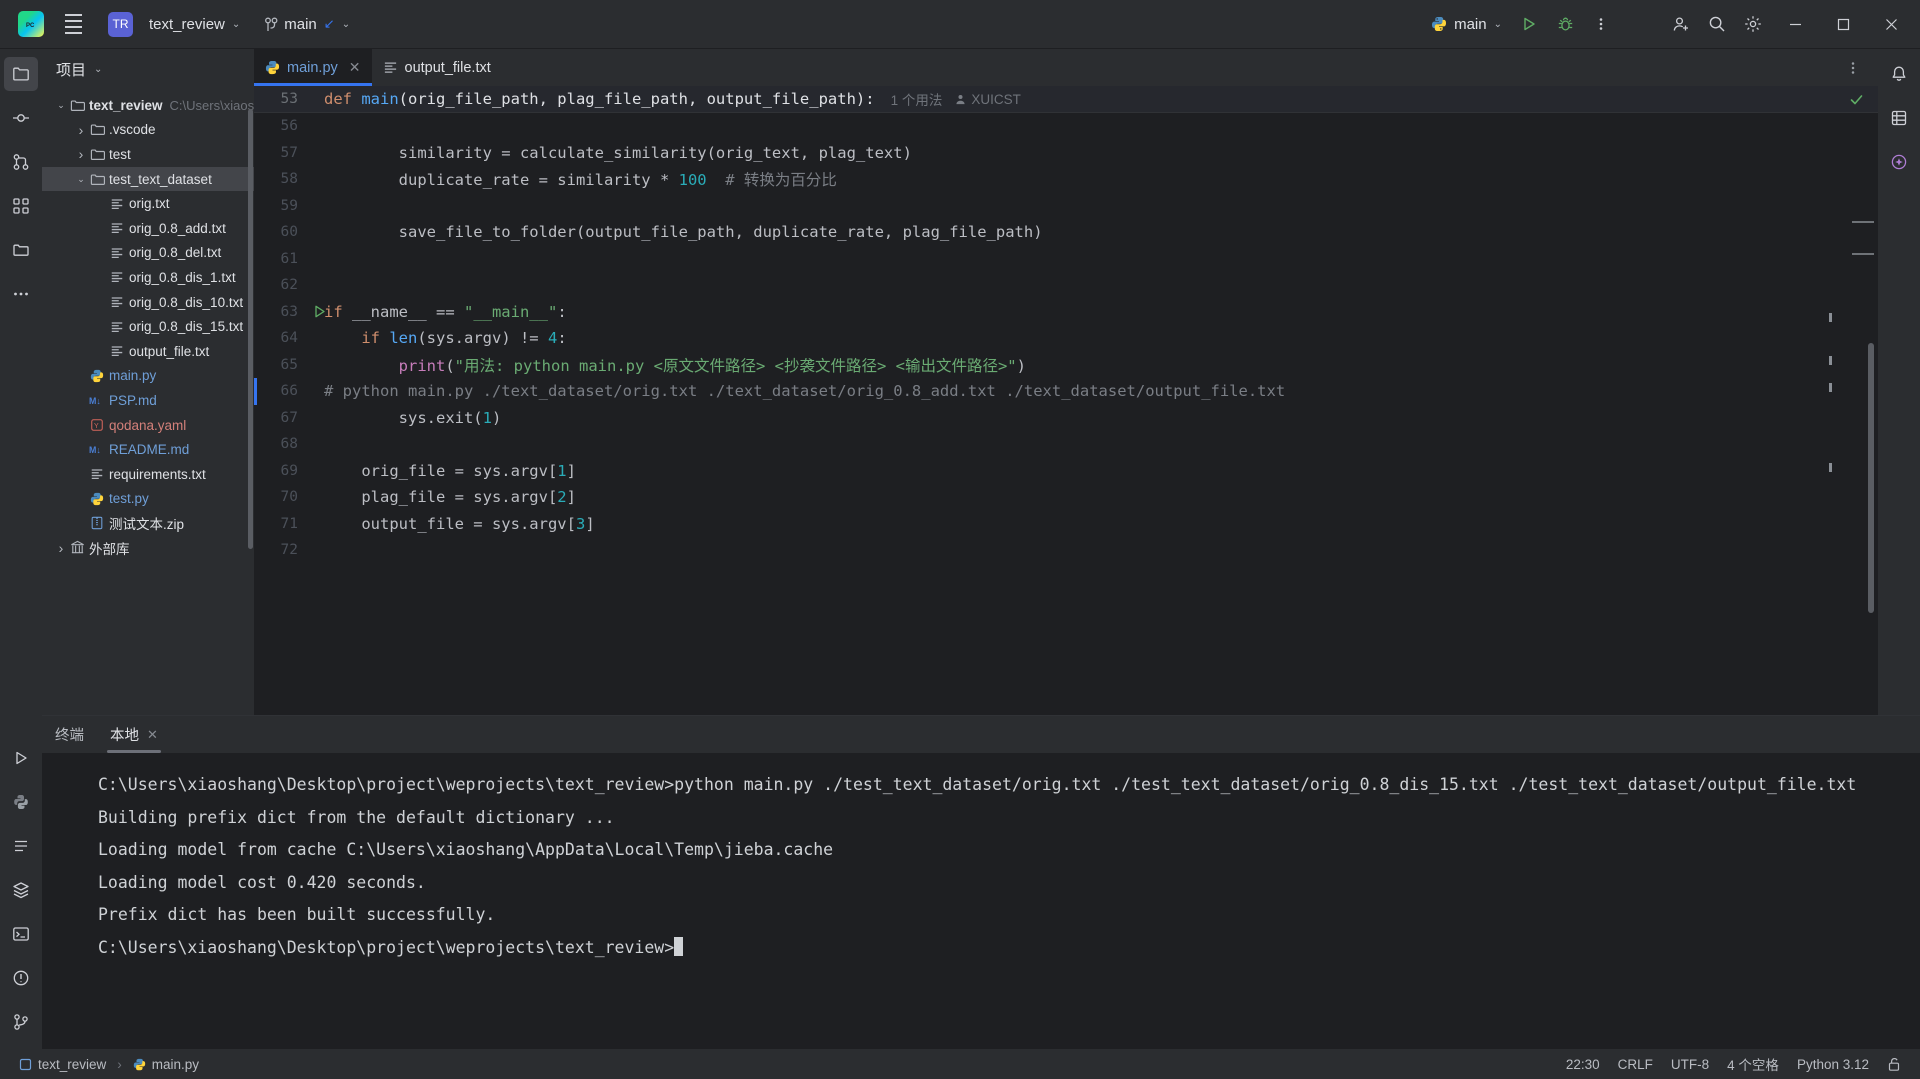  I want to click on line-number: 66, so click(289, 391).